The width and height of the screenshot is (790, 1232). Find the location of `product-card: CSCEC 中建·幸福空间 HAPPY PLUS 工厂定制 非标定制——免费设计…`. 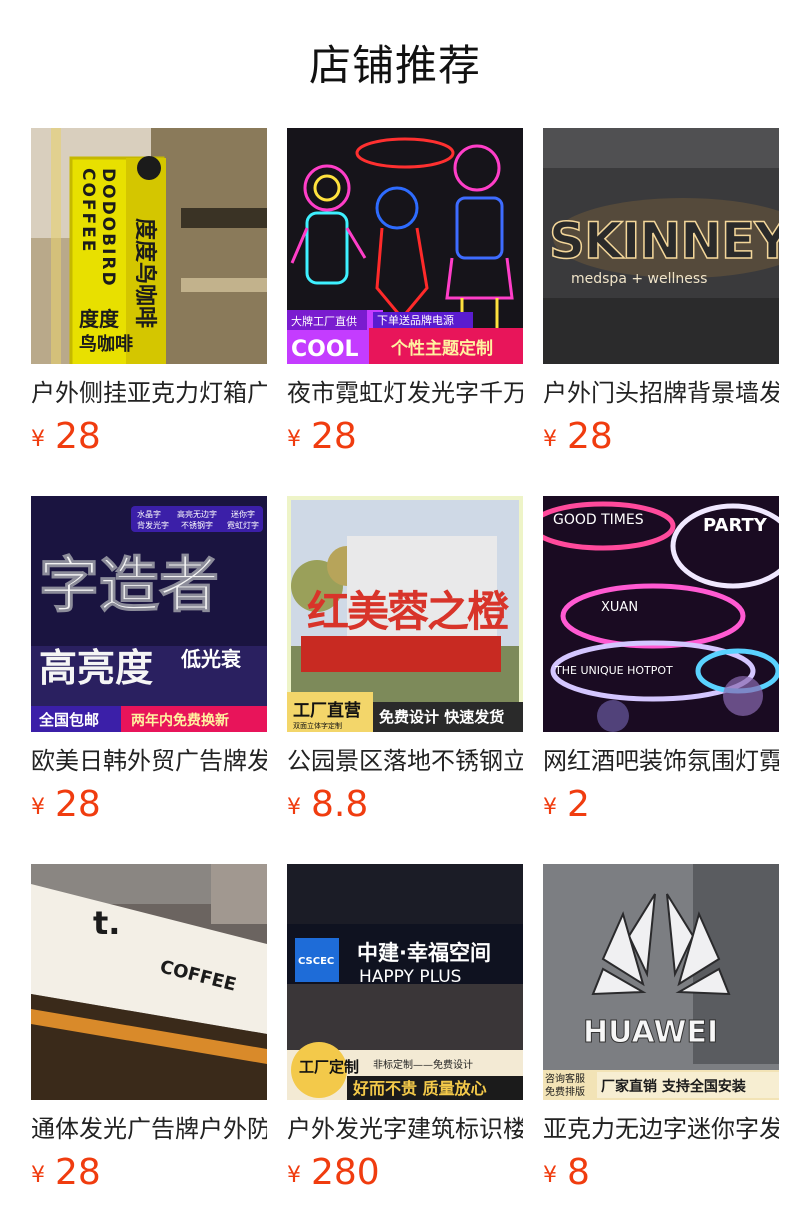

product-card: CSCEC 中建·幸福空间 HAPPY PLUS 工厂定制 非标定制——免费设计… is located at coordinates (405, 1048).